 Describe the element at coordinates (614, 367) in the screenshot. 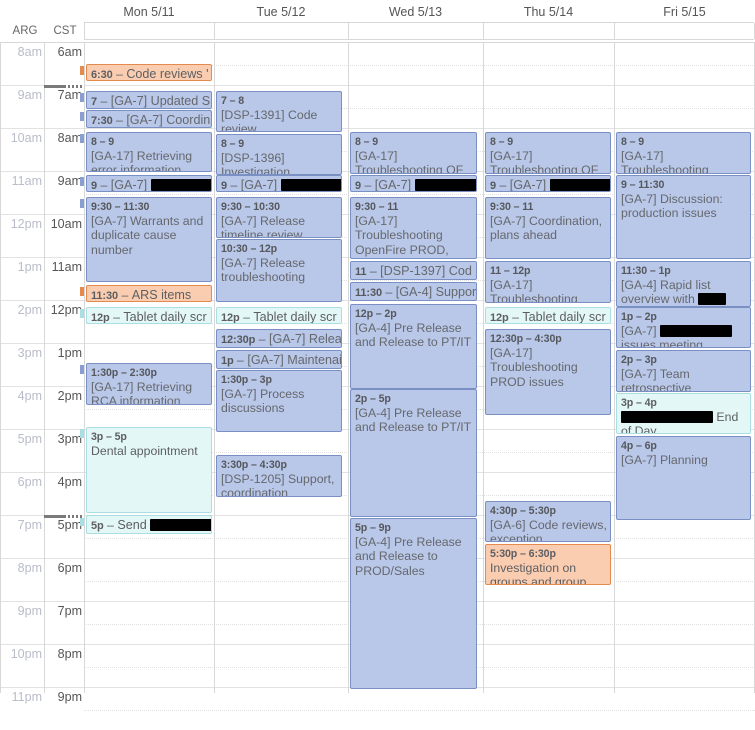

I see `grid-vline-fri` at that location.